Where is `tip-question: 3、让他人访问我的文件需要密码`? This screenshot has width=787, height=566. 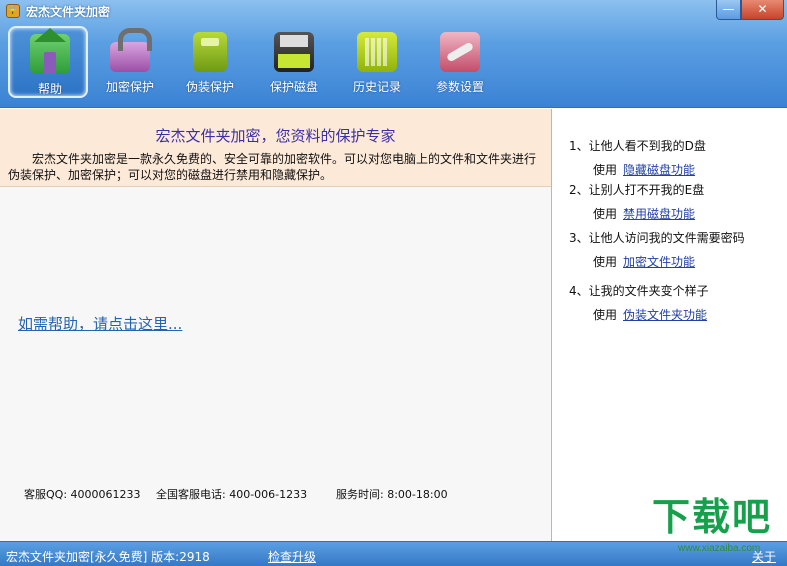 tip-question: 3、让他人访问我的文件需要密码 is located at coordinates (657, 238).